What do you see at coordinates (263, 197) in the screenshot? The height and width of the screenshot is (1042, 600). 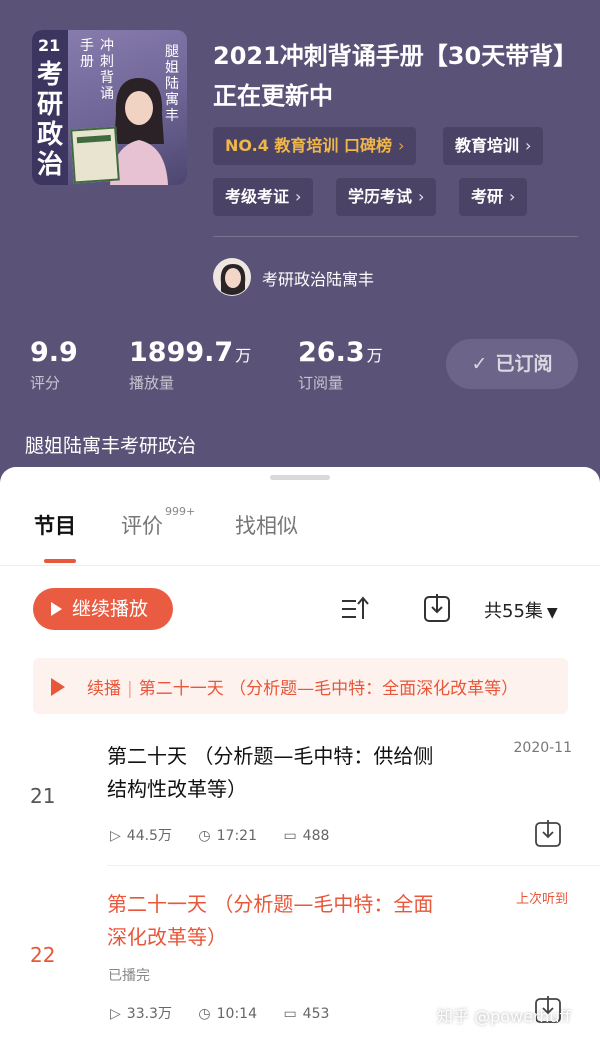 I see `tag-exam-cert: 考级考证 ›` at bounding box center [263, 197].